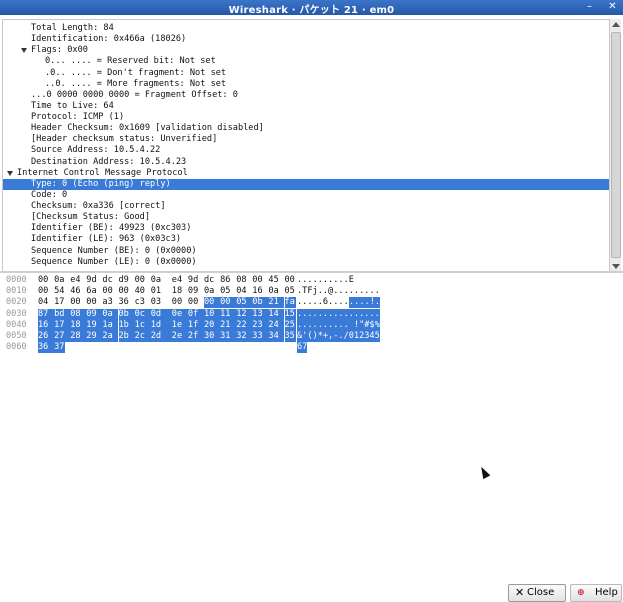 The width and height of the screenshot is (623, 602). What do you see at coordinates (59, 291) in the screenshot?
I see `hex-byte: 54` at bounding box center [59, 291].